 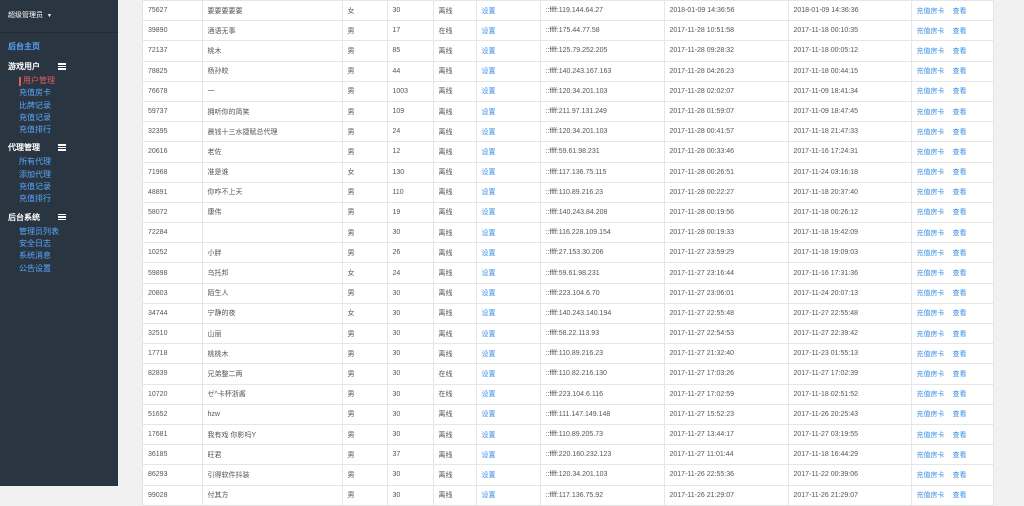 What do you see at coordinates (59, 146) in the screenshot?
I see `nav-section-title: 代理管理` at bounding box center [59, 146].